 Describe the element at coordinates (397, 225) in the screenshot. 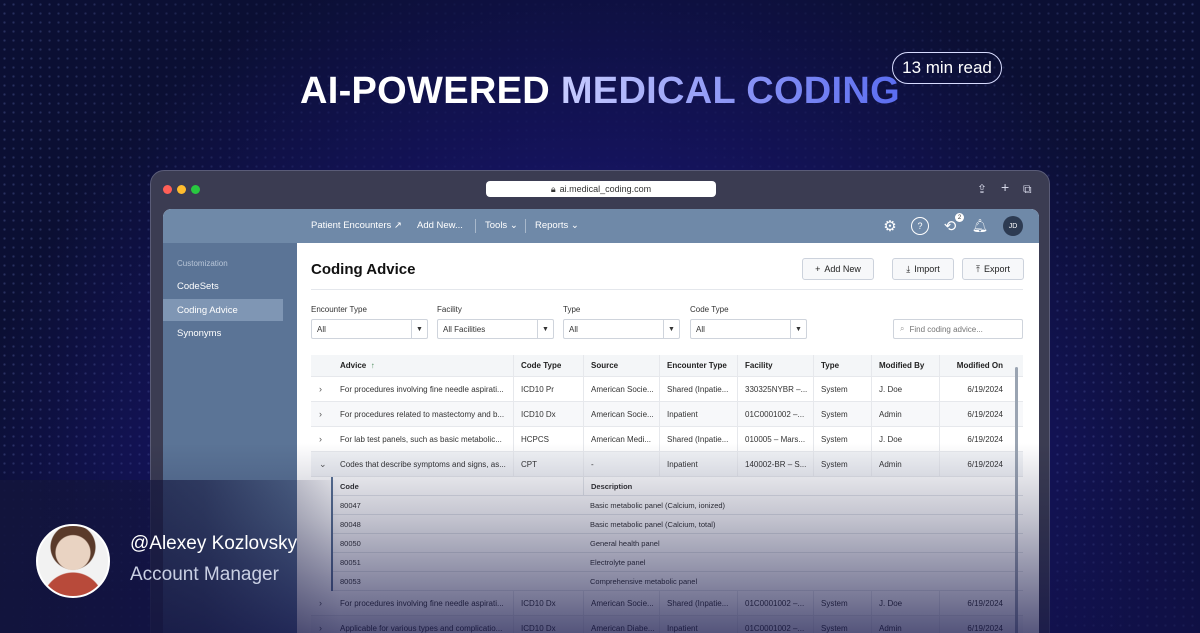

I see `external-link-icon: ↗` at that location.